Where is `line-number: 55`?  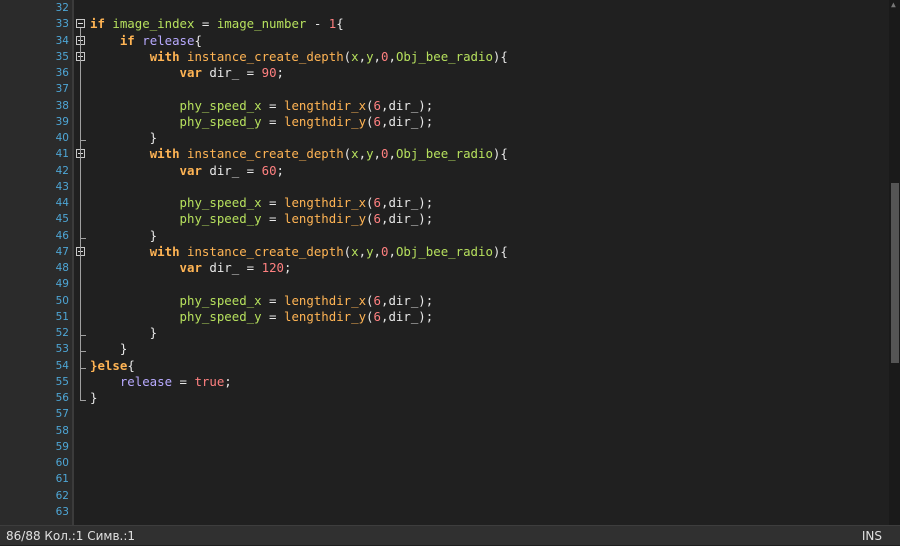 line-number: 55 is located at coordinates (62, 381).